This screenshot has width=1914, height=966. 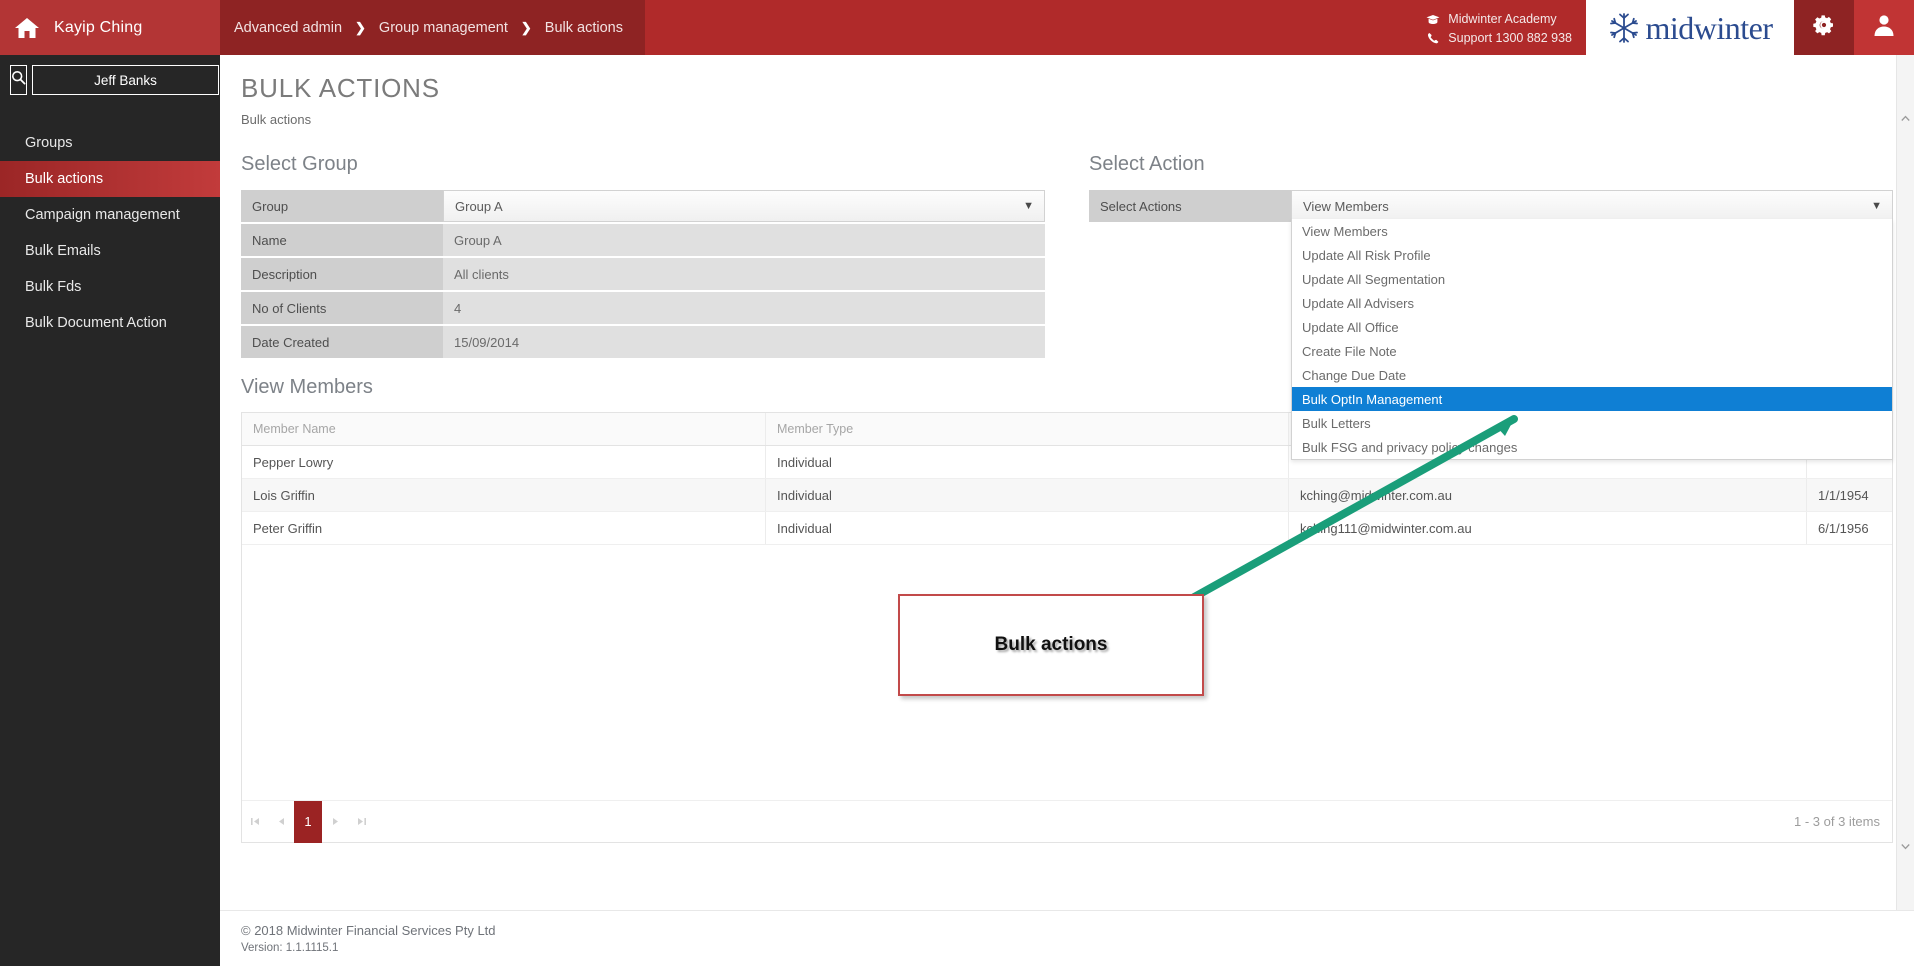 I want to click on sidebar-item-bulk-document-action: Bulk Document Action, so click(x=110, y=323).